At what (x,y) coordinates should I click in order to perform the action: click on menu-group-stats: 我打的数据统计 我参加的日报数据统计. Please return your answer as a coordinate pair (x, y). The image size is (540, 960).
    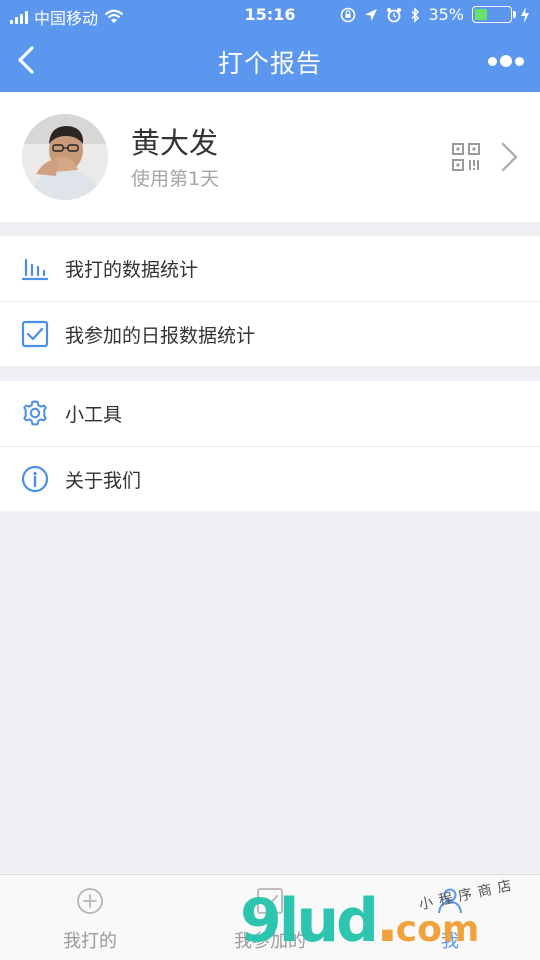
    Looking at the image, I should click on (270, 301).